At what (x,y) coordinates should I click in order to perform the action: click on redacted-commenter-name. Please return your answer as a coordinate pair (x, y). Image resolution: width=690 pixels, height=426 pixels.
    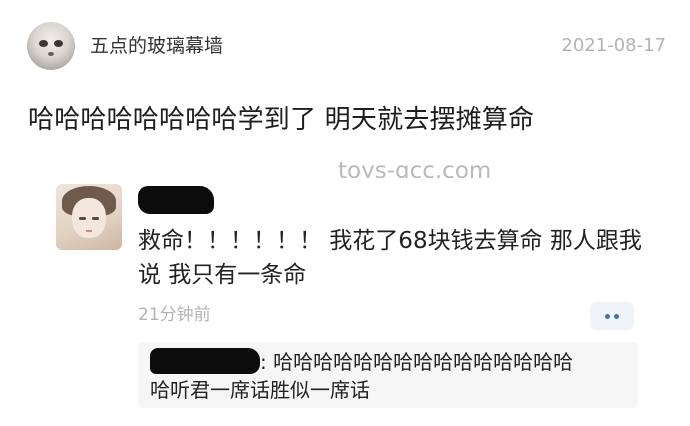
    Looking at the image, I should click on (176, 200).